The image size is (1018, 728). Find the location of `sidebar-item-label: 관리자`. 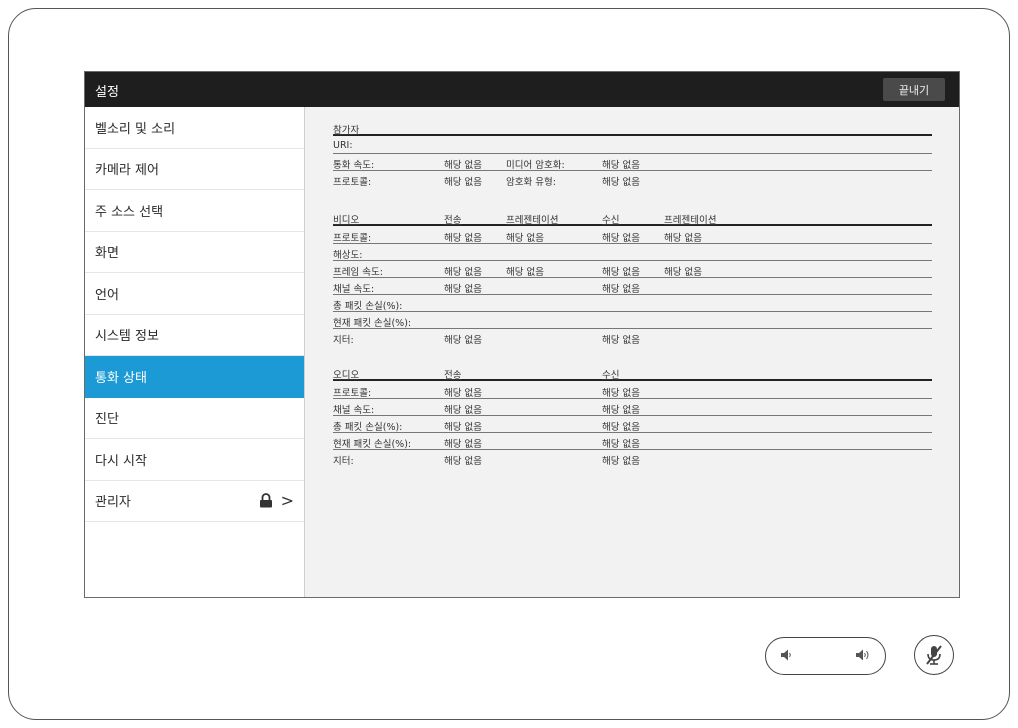

sidebar-item-label: 관리자 is located at coordinates (113, 503).